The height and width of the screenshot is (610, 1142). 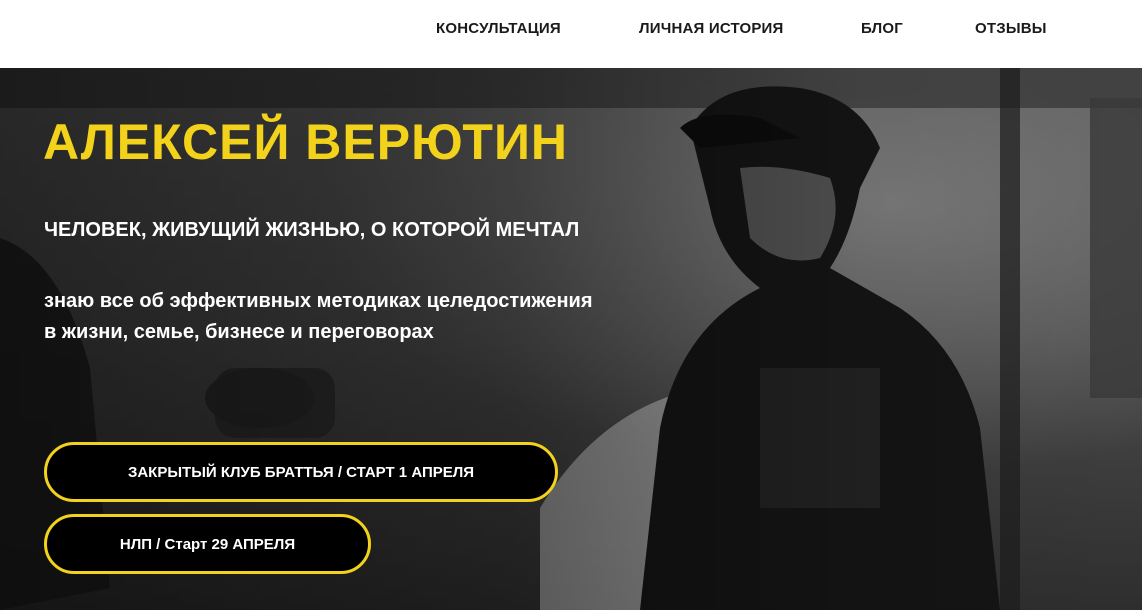 I want to click on top-navigation-bar: КОНСУЛЬТАЦИЯ ЛИЧНАЯ ИСТОРИЯ БЛОГ ОТЗЫВЫ, so click(x=571, y=34).